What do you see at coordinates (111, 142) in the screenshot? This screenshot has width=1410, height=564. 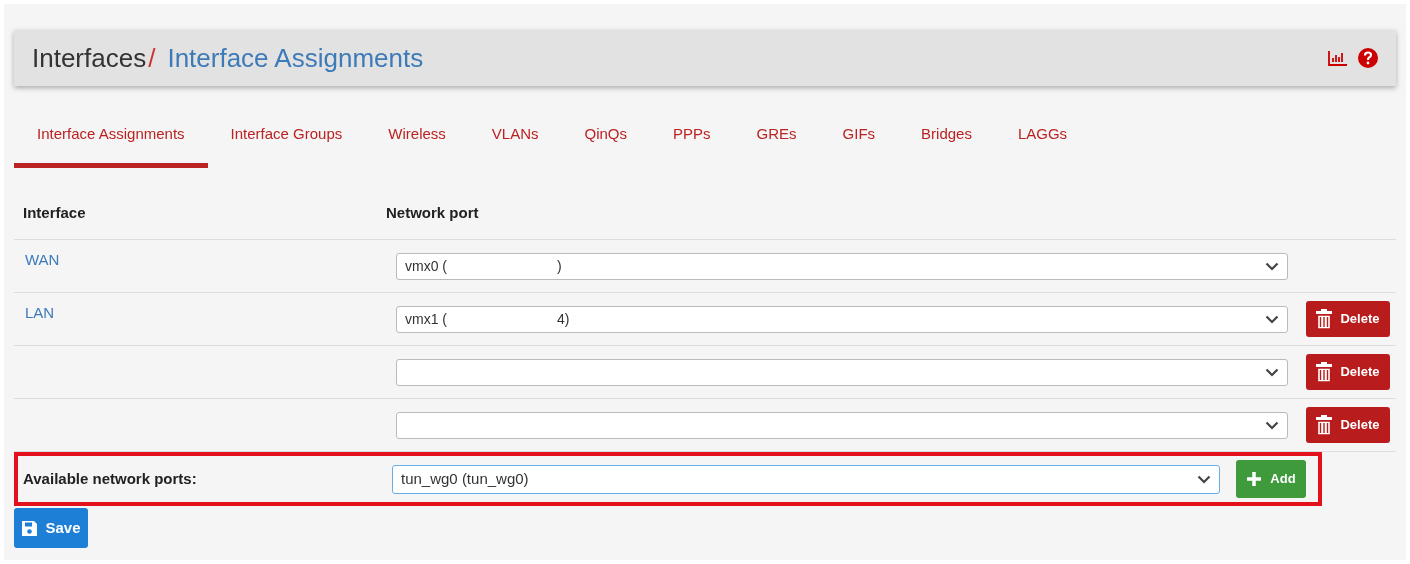 I see `tab: Interface Assignments` at bounding box center [111, 142].